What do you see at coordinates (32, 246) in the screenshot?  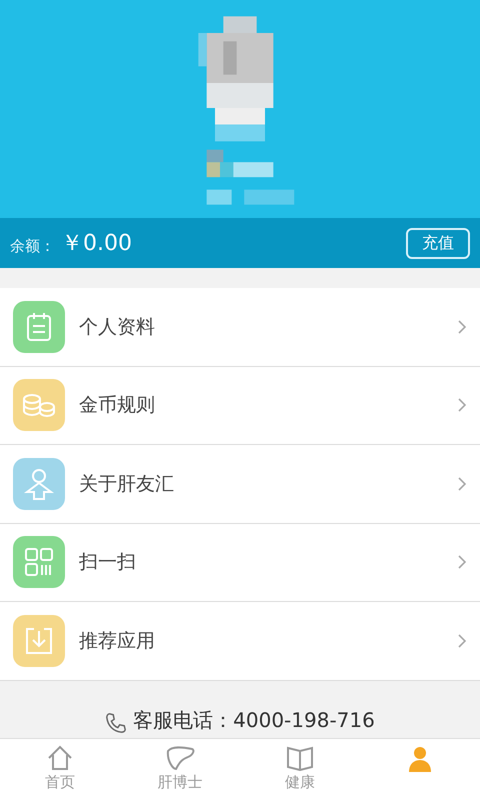 I see `balance-label: 余额：` at bounding box center [32, 246].